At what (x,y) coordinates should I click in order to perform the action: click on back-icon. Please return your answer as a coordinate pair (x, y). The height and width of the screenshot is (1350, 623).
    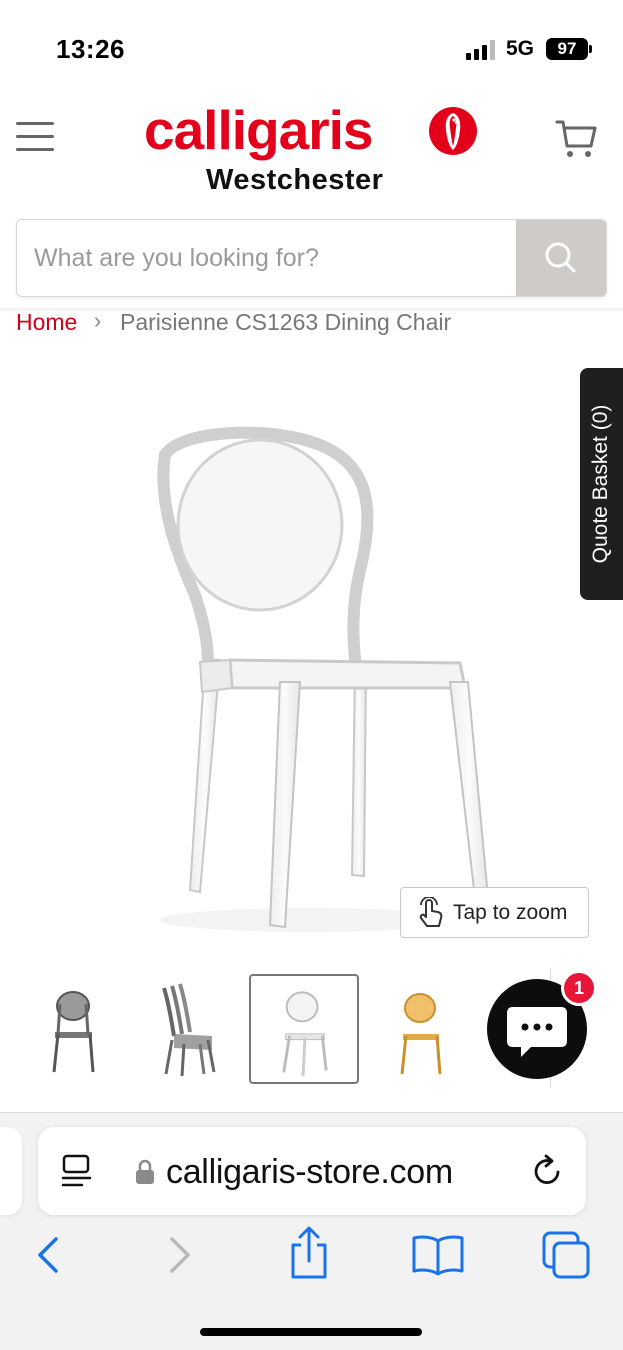
    Looking at the image, I should click on (48, 1255).